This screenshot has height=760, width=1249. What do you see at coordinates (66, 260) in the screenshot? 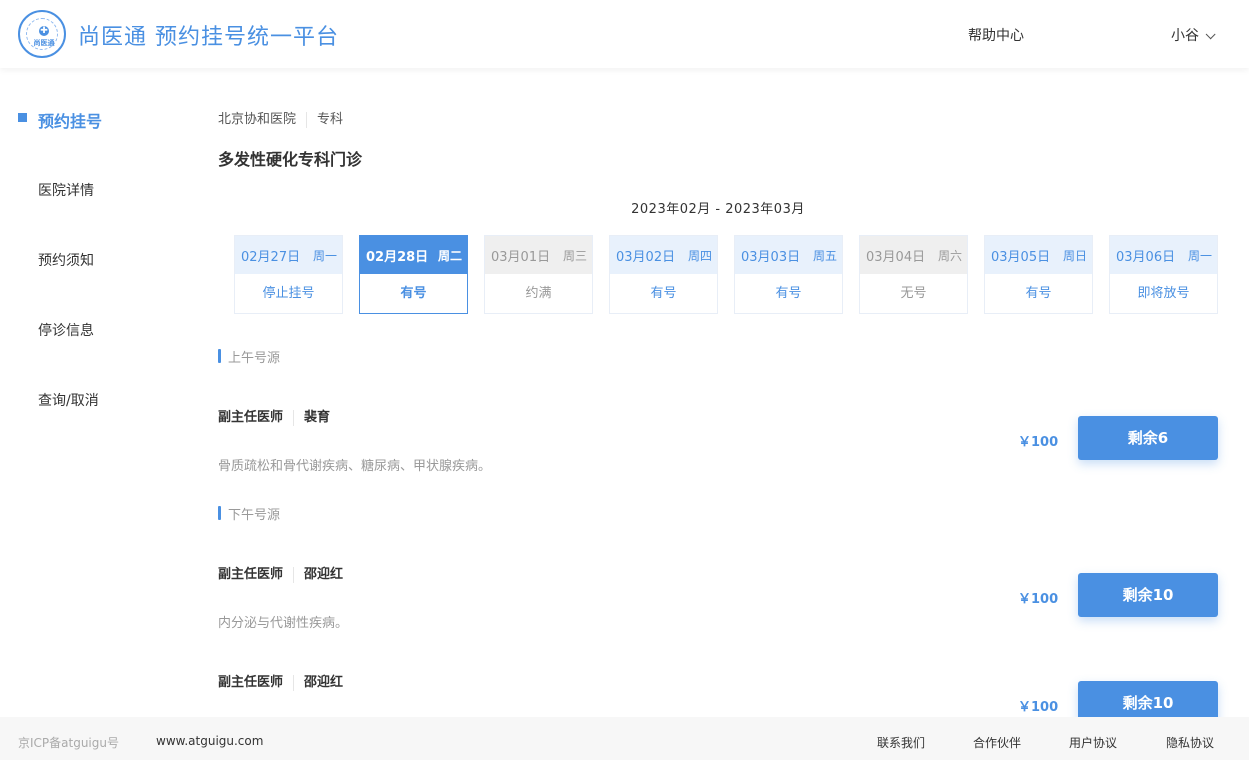
I see `sidebar-item-booking-notice: 预约须知` at bounding box center [66, 260].